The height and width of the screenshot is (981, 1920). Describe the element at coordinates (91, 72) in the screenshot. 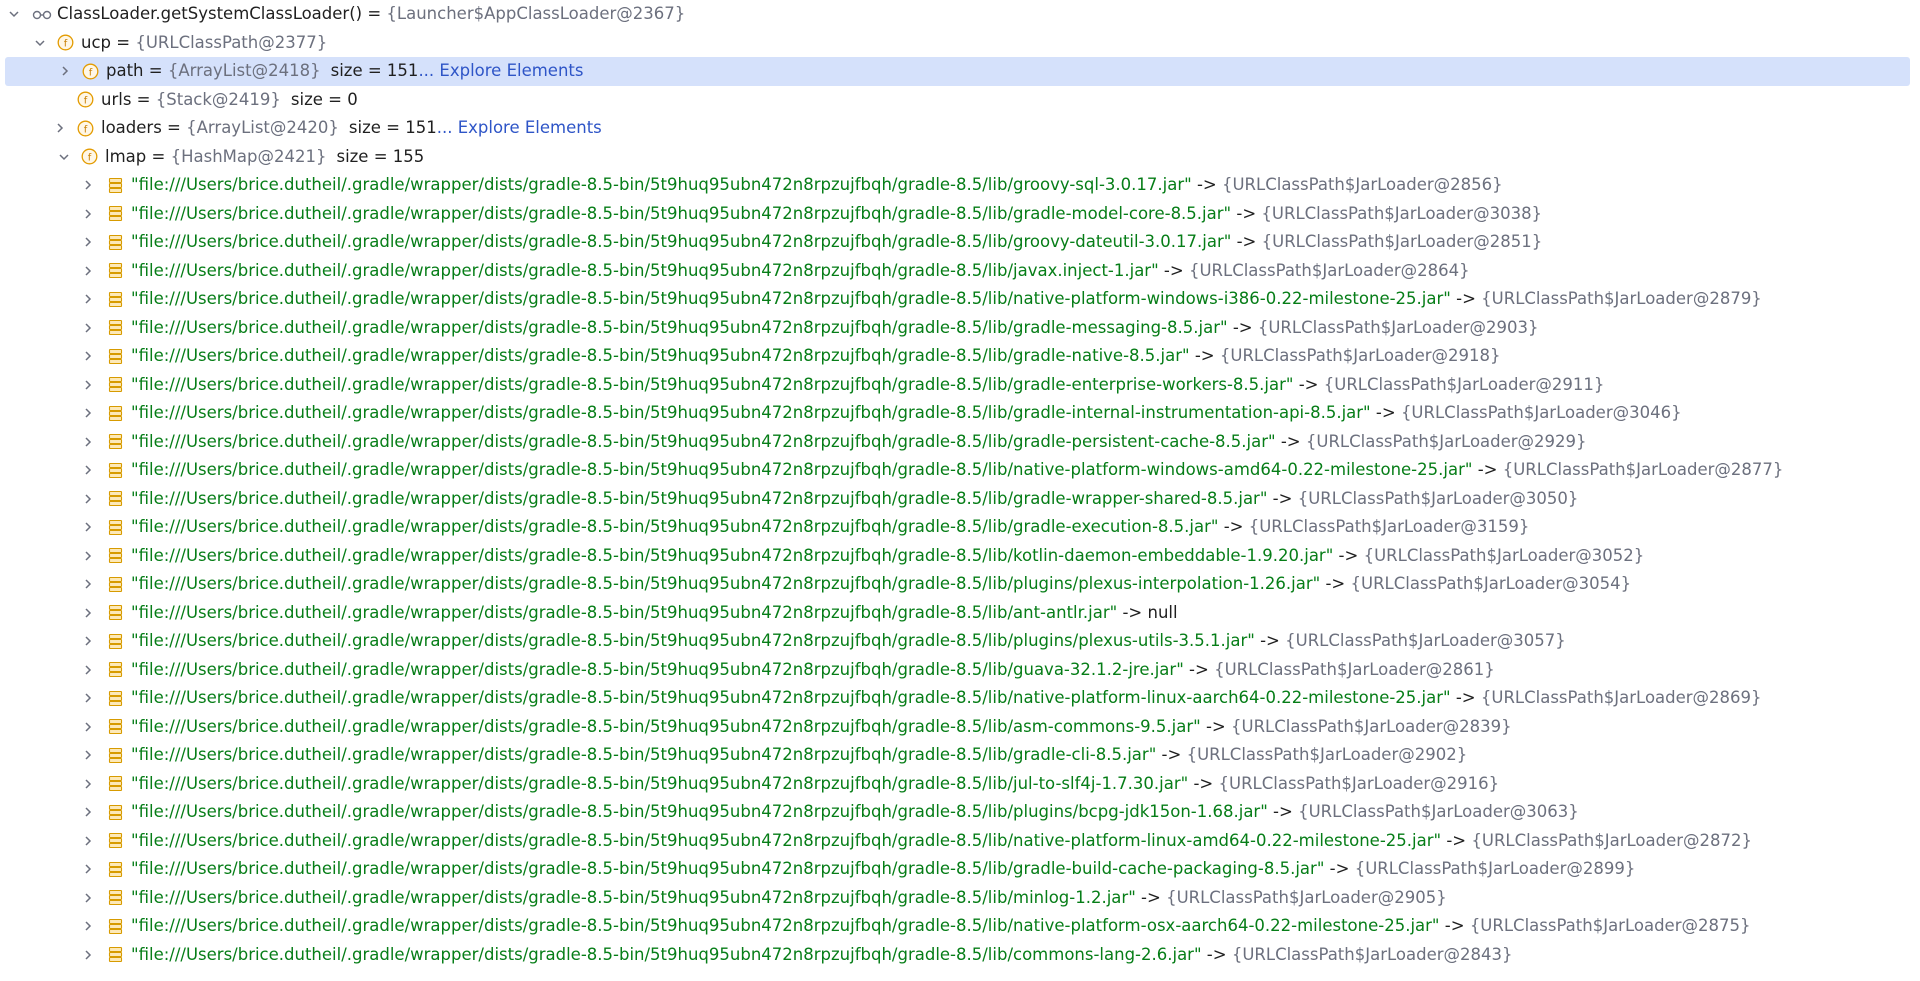

I see `svg-text: f` at that location.